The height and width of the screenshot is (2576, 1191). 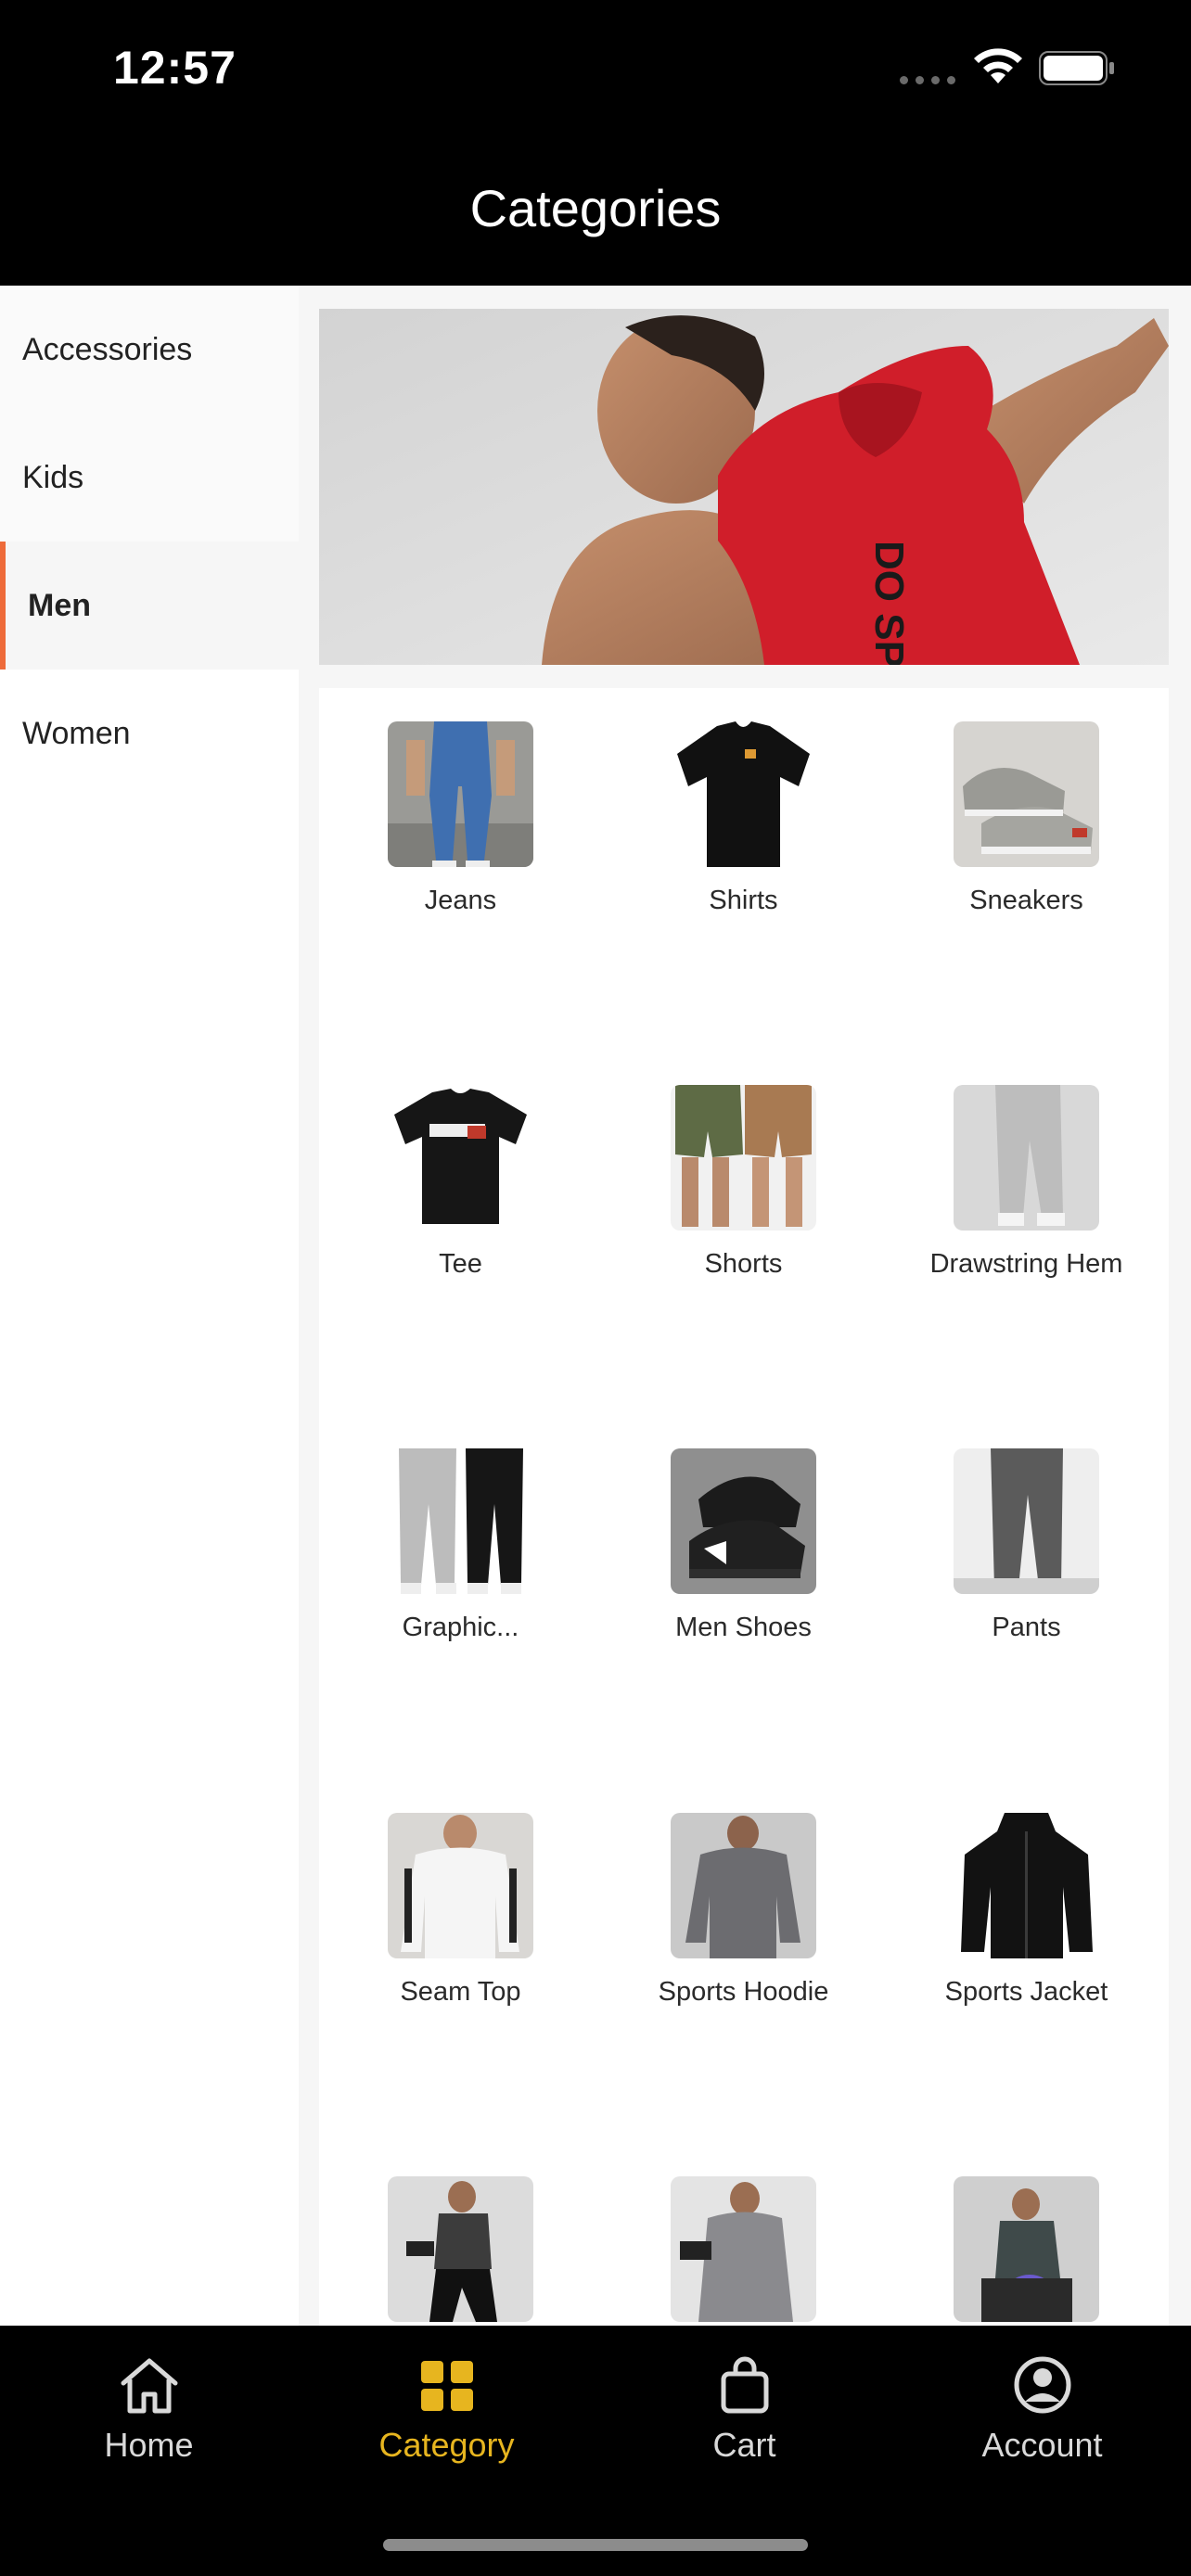 What do you see at coordinates (149, 478) in the screenshot?
I see `sidebar-item-kids: Kids` at bounding box center [149, 478].